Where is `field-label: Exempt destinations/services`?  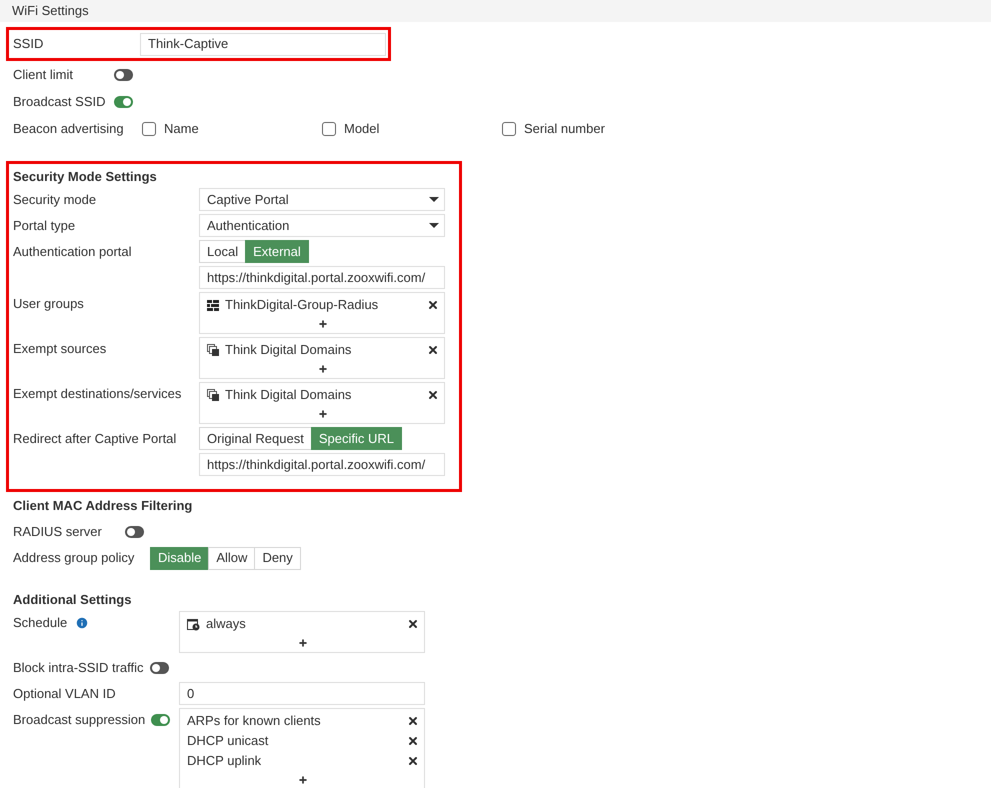 field-label: Exempt destinations/services is located at coordinates (97, 393).